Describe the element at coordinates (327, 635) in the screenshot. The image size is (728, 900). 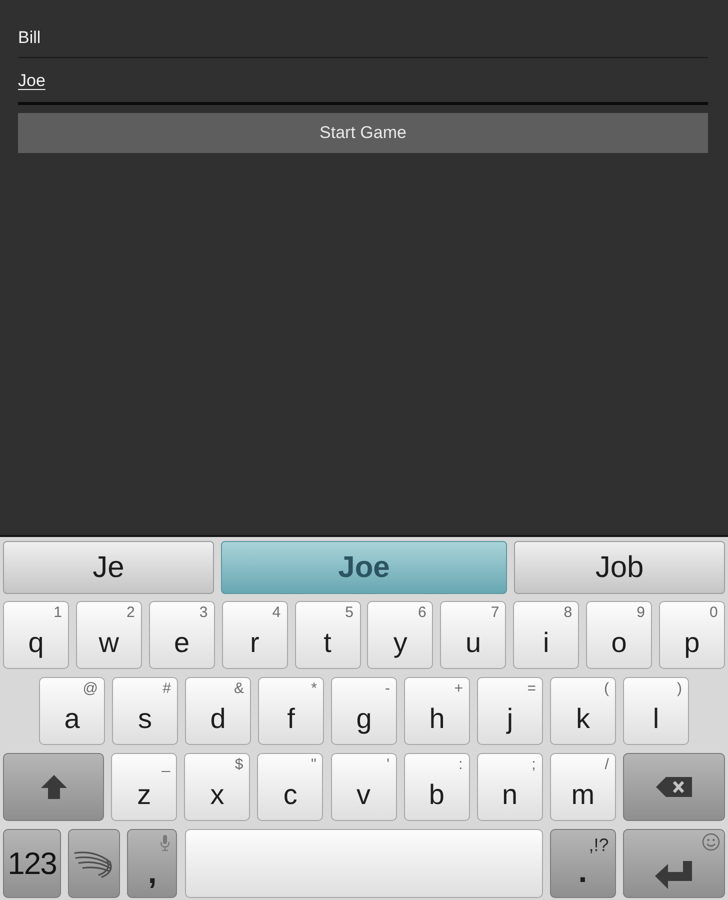
I see `letter-key: t 5` at that location.